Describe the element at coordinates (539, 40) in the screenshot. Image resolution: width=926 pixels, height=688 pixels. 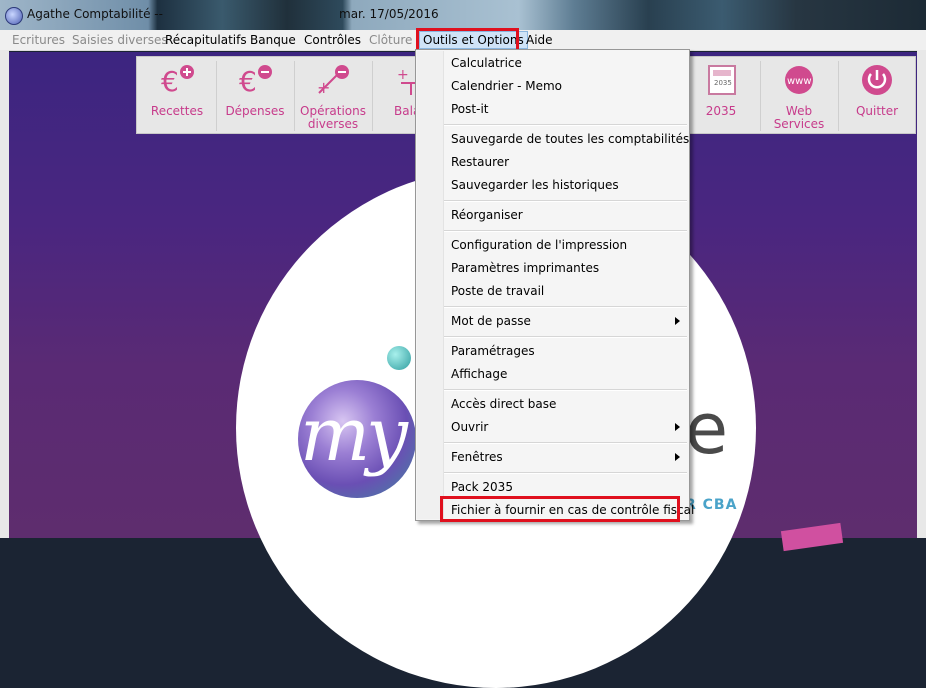
I see `menu-aide: Aide` at that location.